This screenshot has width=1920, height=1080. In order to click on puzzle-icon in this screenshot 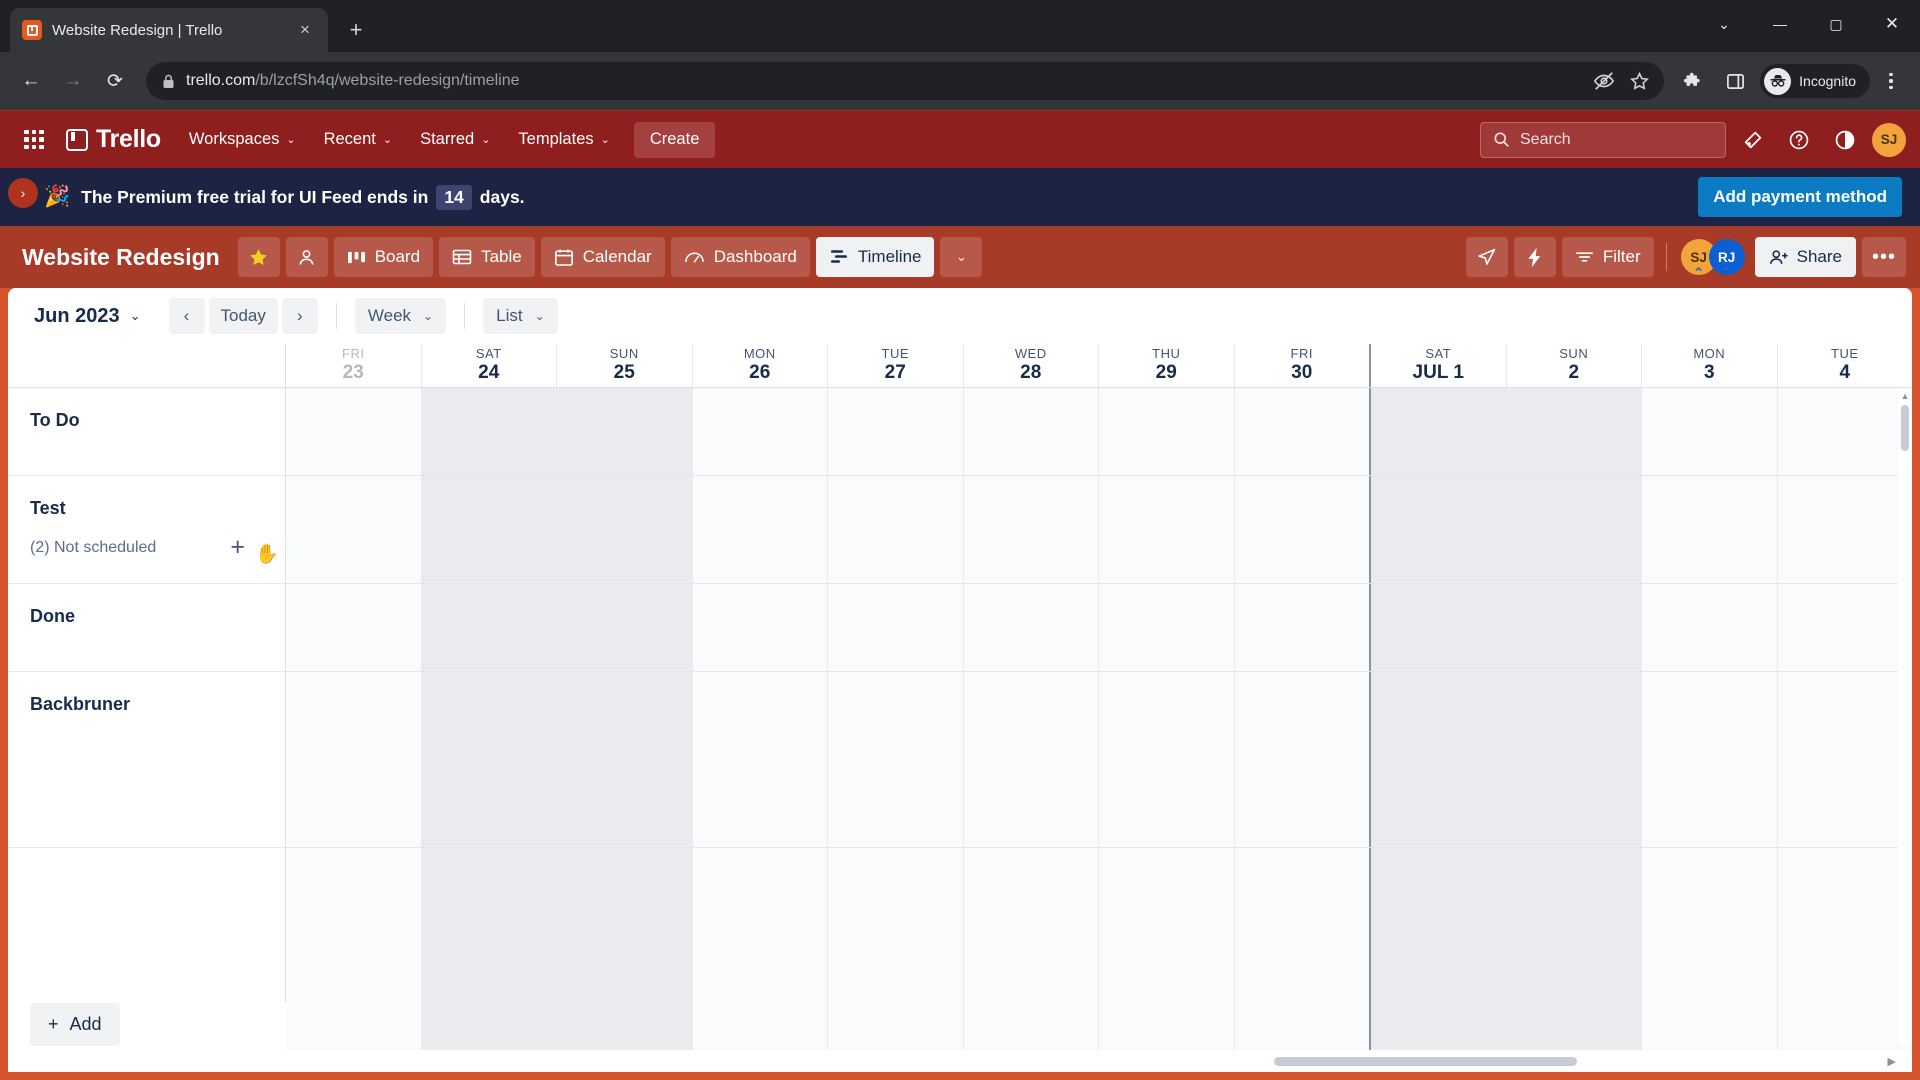, I will do `click(1693, 81)`.